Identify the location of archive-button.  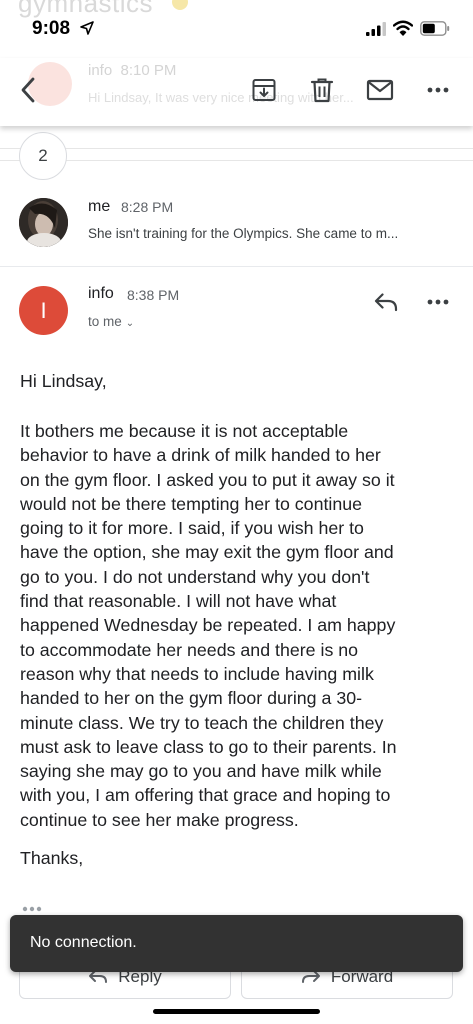
(264, 90).